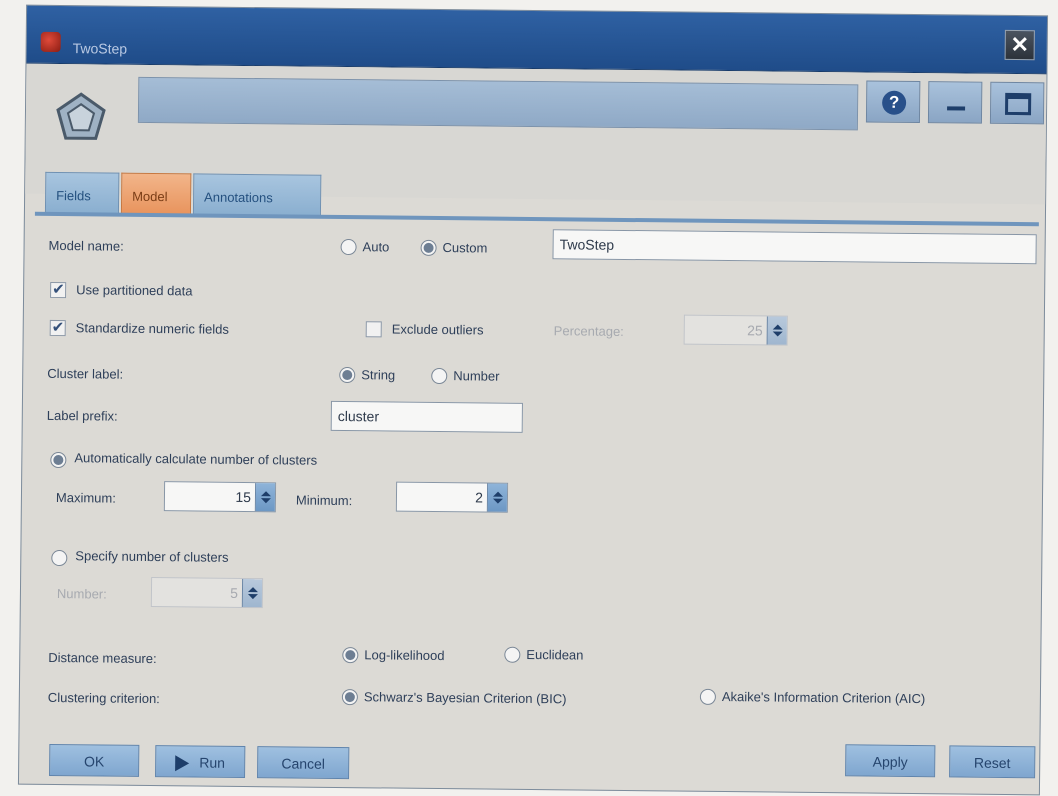 This screenshot has width=1058, height=796. Describe the element at coordinates (776, 330) in the screenshot. I see `percentage-spin-icon` at that location.